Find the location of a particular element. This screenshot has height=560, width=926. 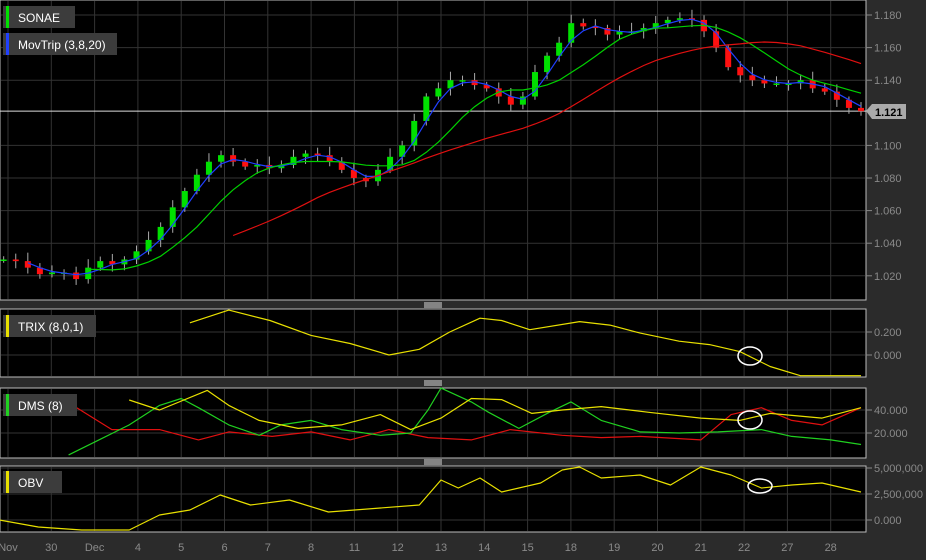

legend-price: SONAE is located at coordinates (39, 17).